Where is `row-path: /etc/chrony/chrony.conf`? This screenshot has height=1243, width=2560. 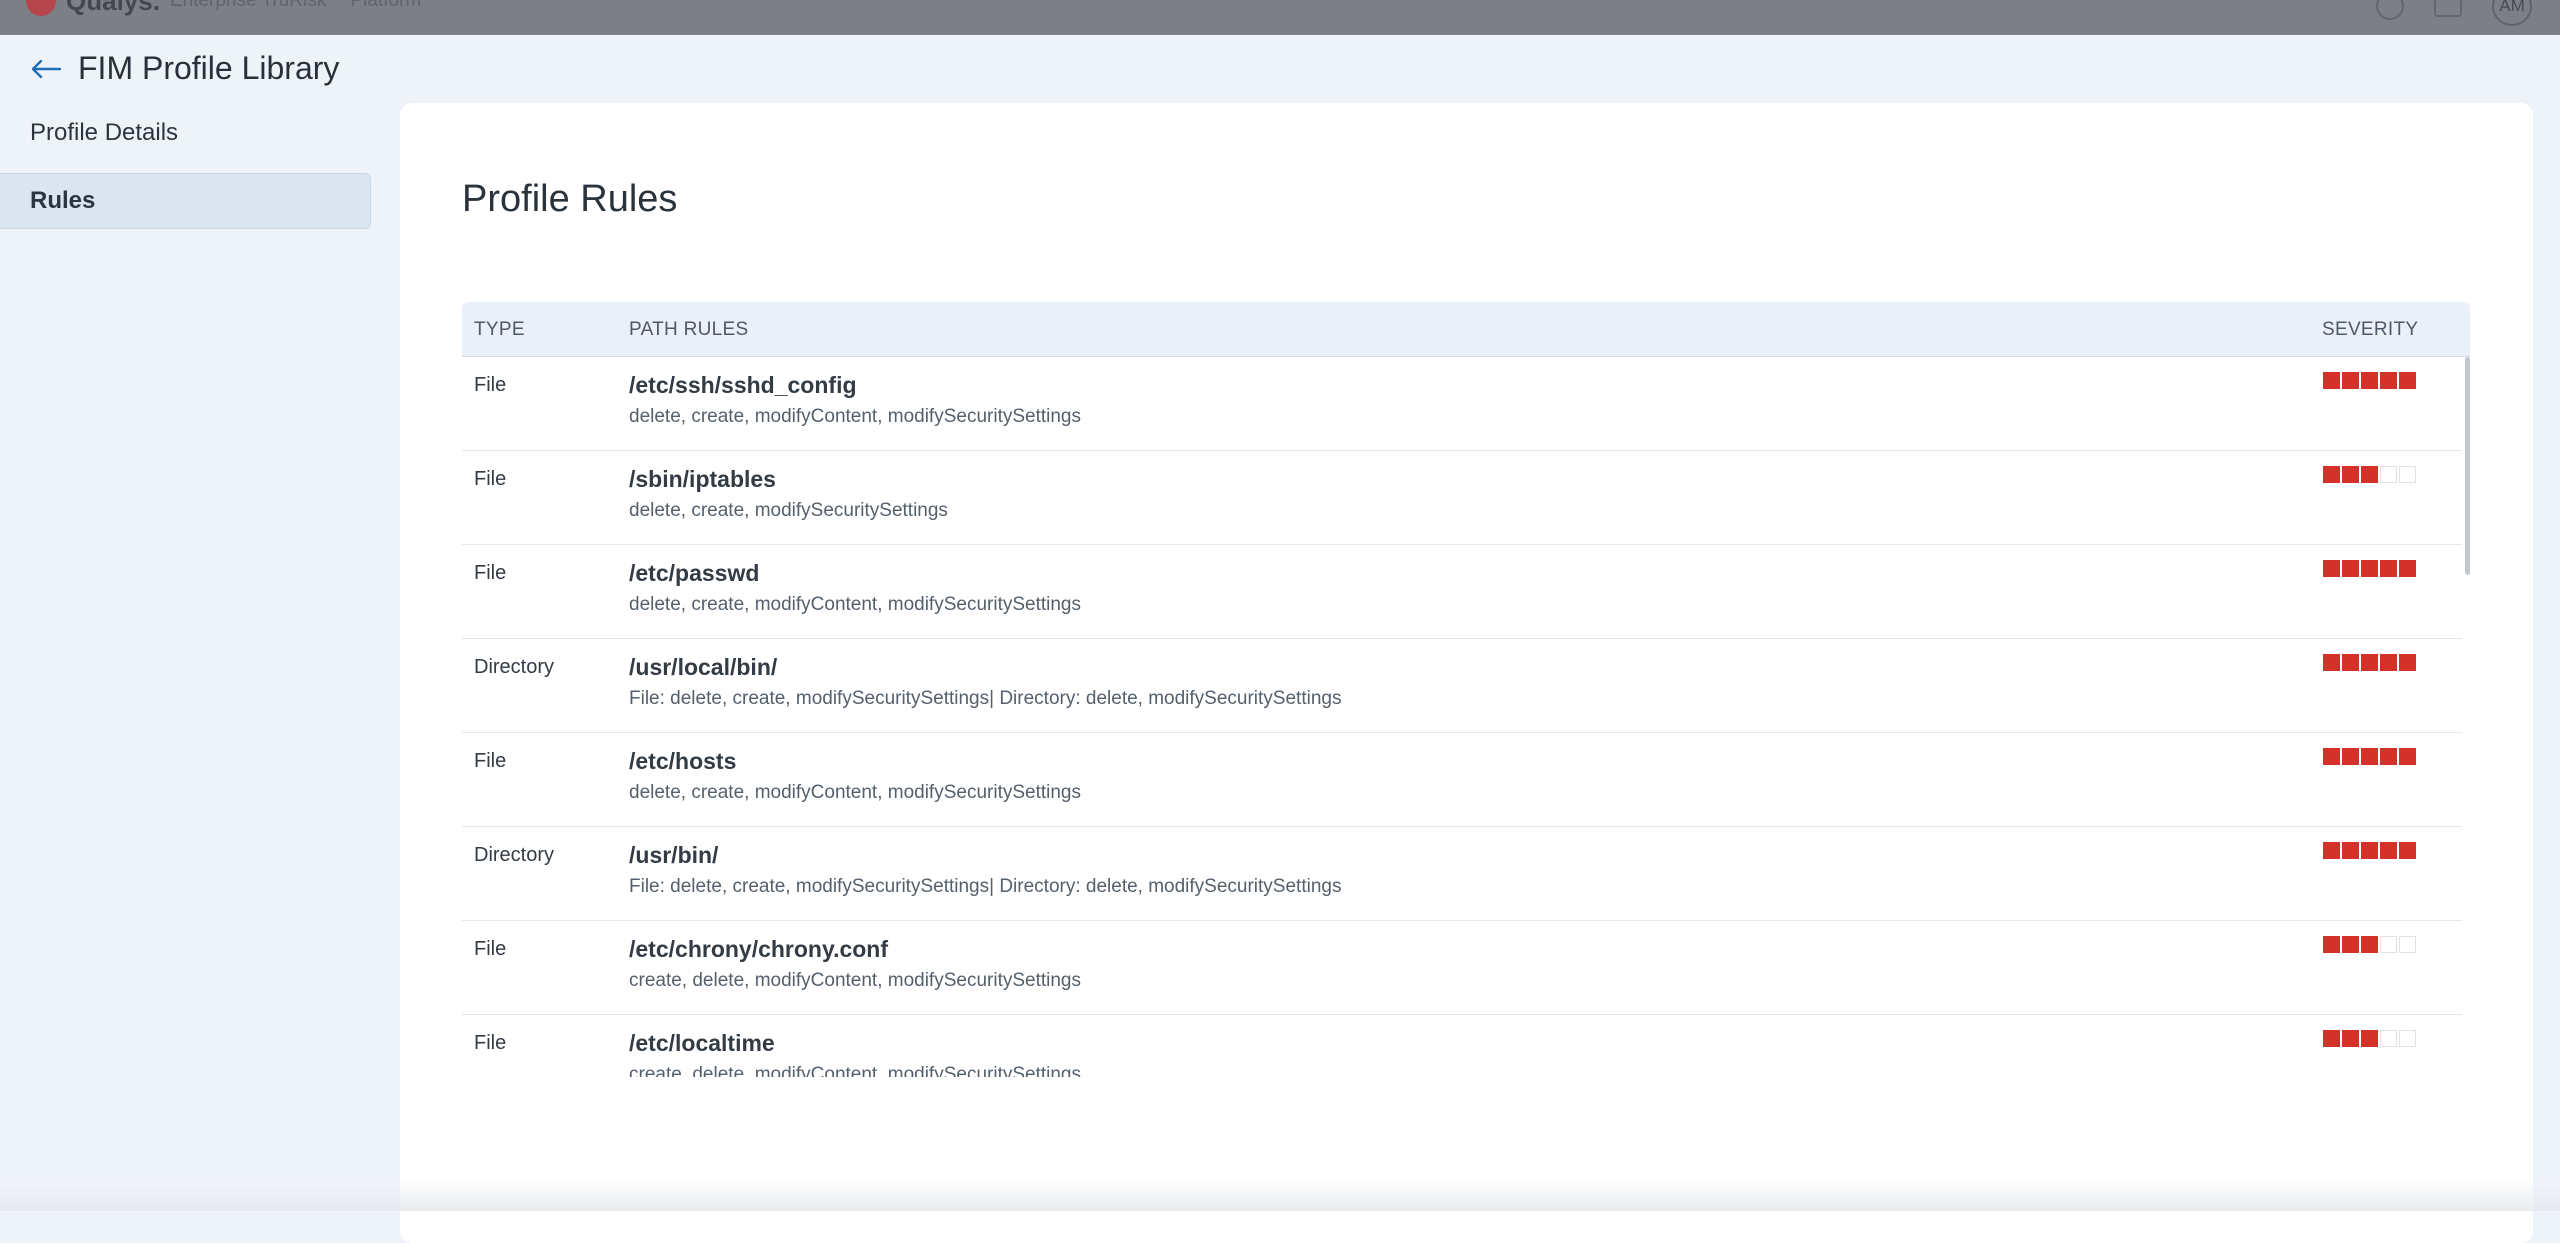
row-path: /etc/chrony/chrony.conf is located at coordinates (759, 949).